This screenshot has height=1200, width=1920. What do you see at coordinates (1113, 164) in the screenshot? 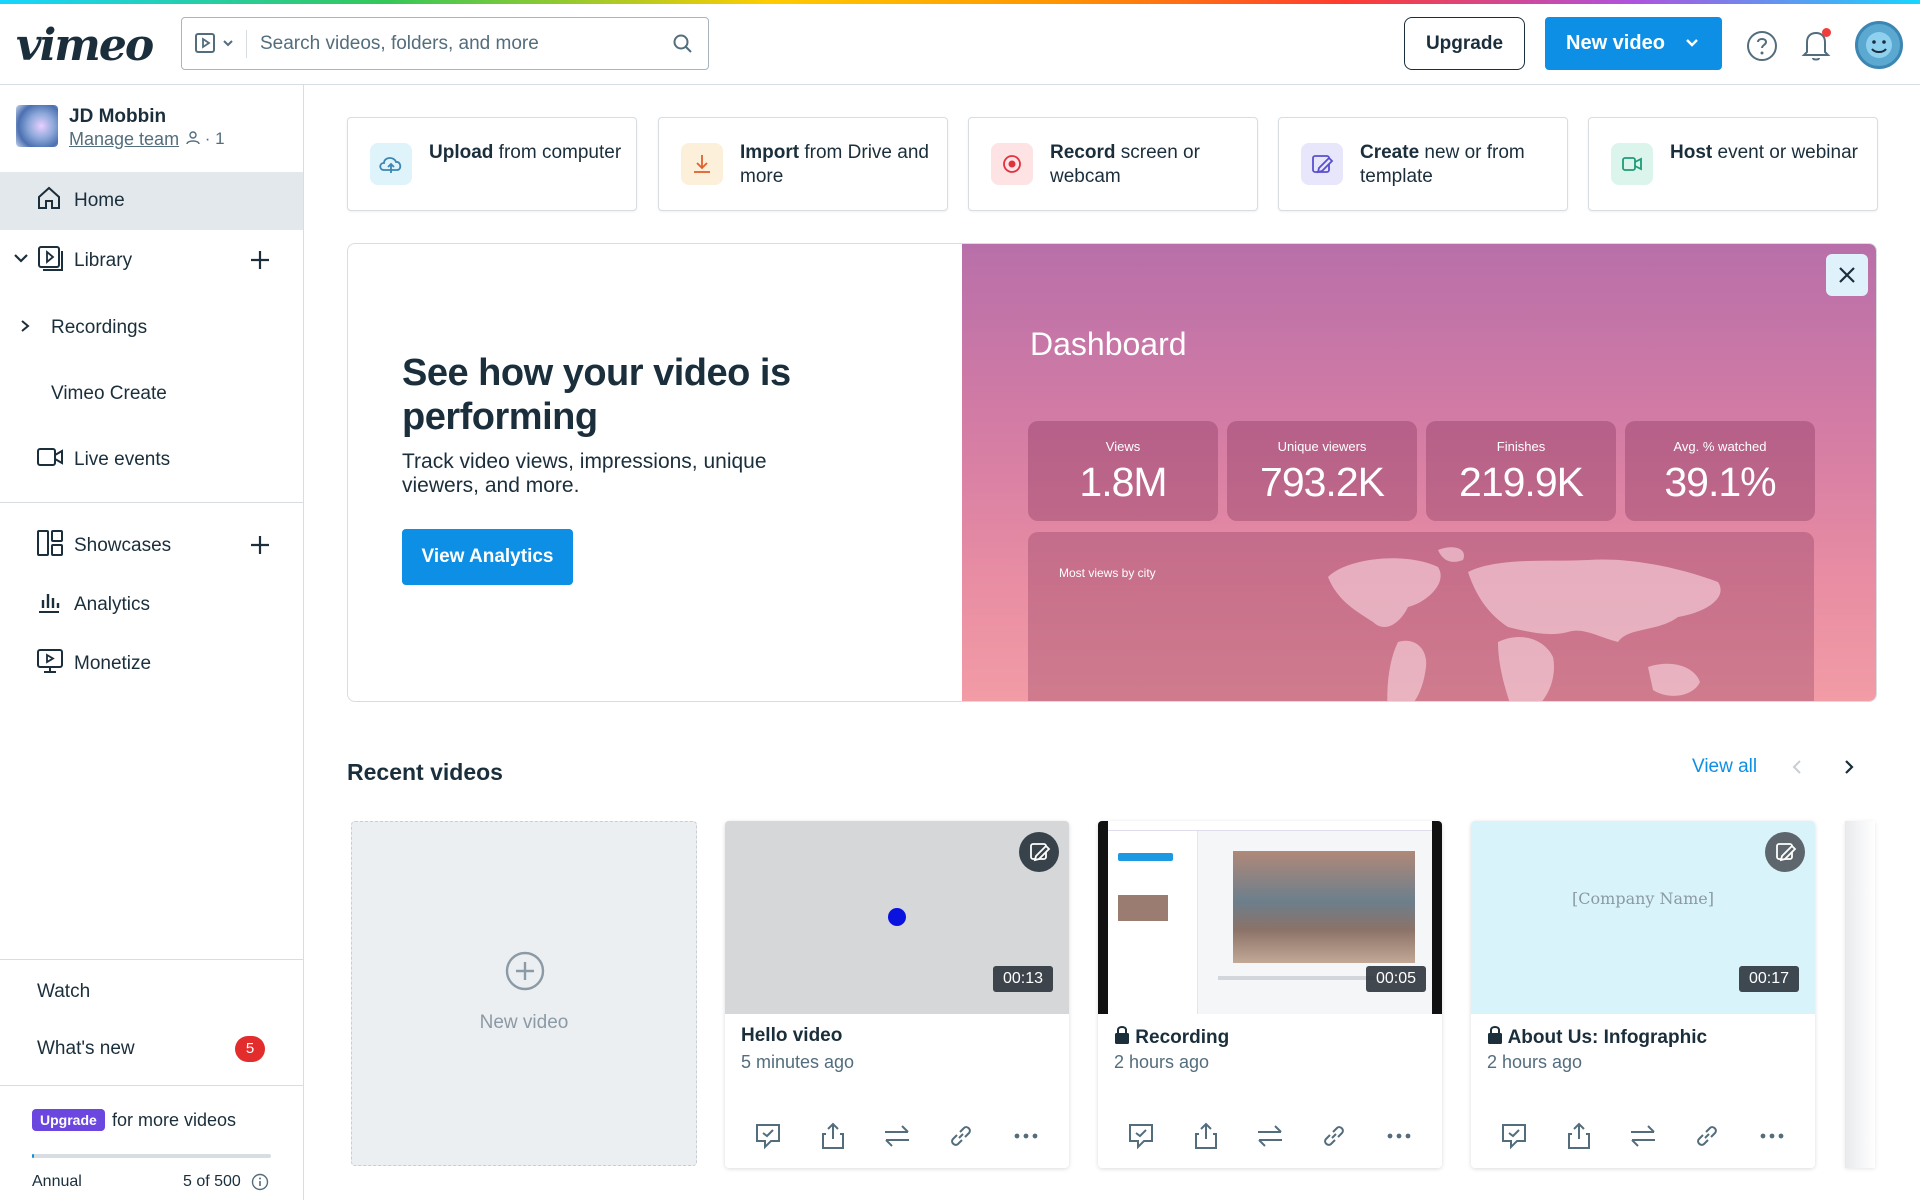
I see `record-screen-card: Record screen or webcam` at bounding box center [1113, 164].